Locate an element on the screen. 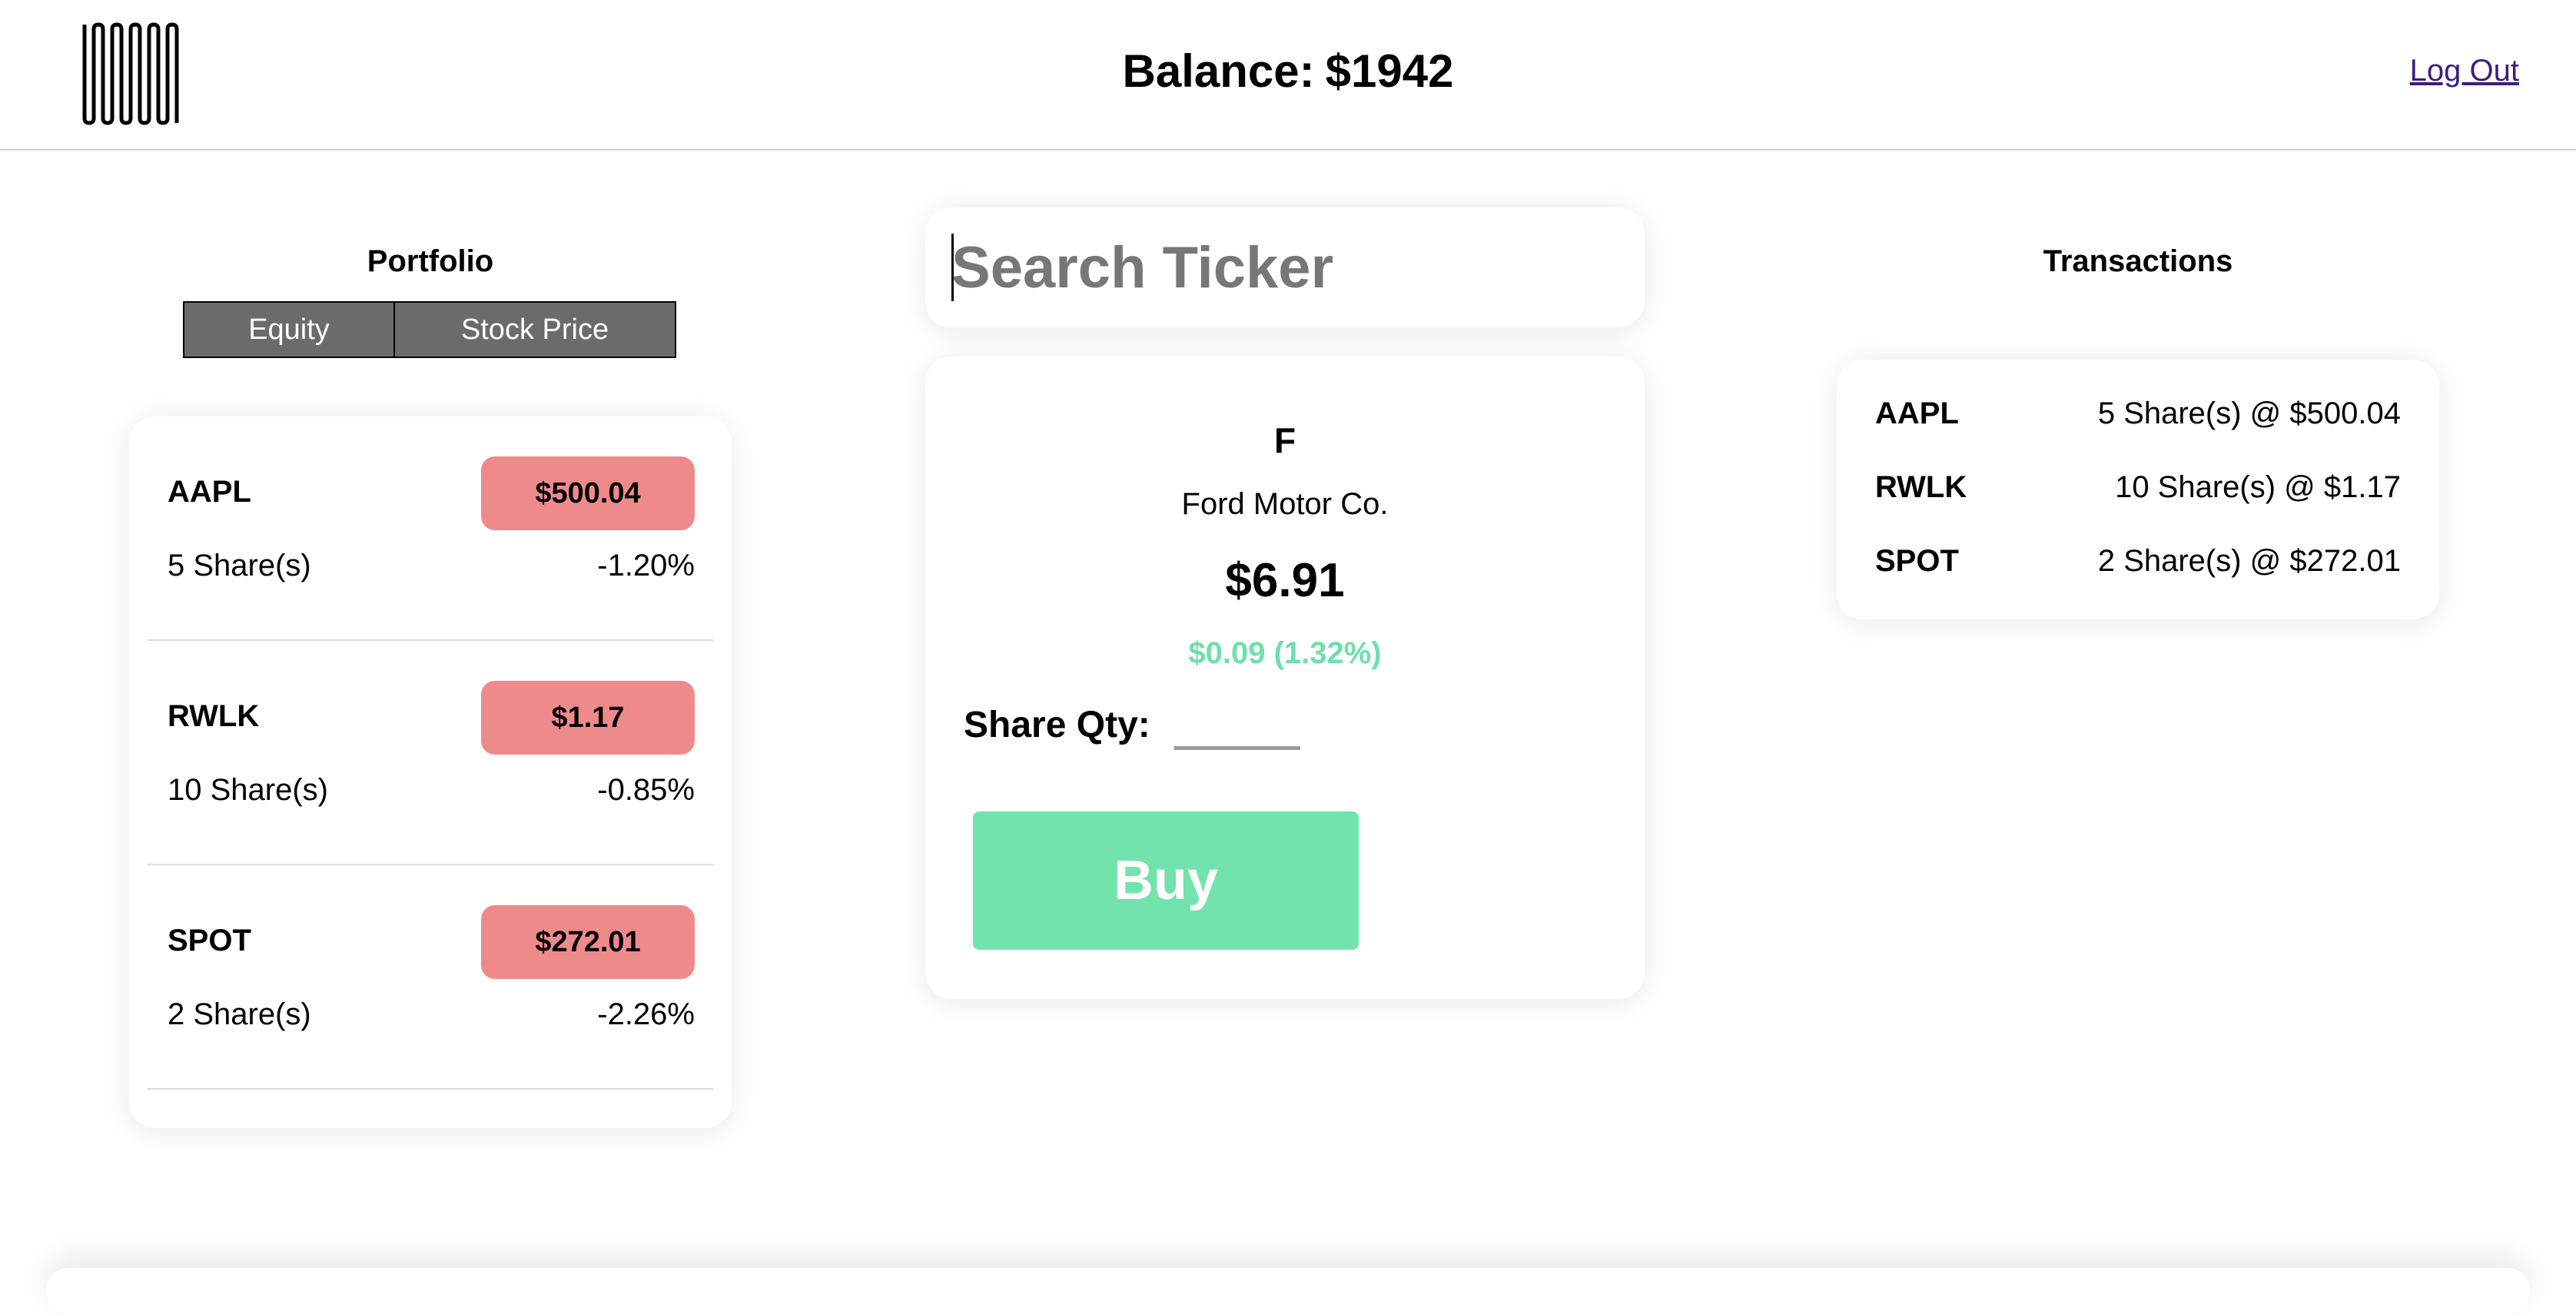 The image size is (2576, 1314). bottom-panel-edge is located at coordinates (1288, 1291).